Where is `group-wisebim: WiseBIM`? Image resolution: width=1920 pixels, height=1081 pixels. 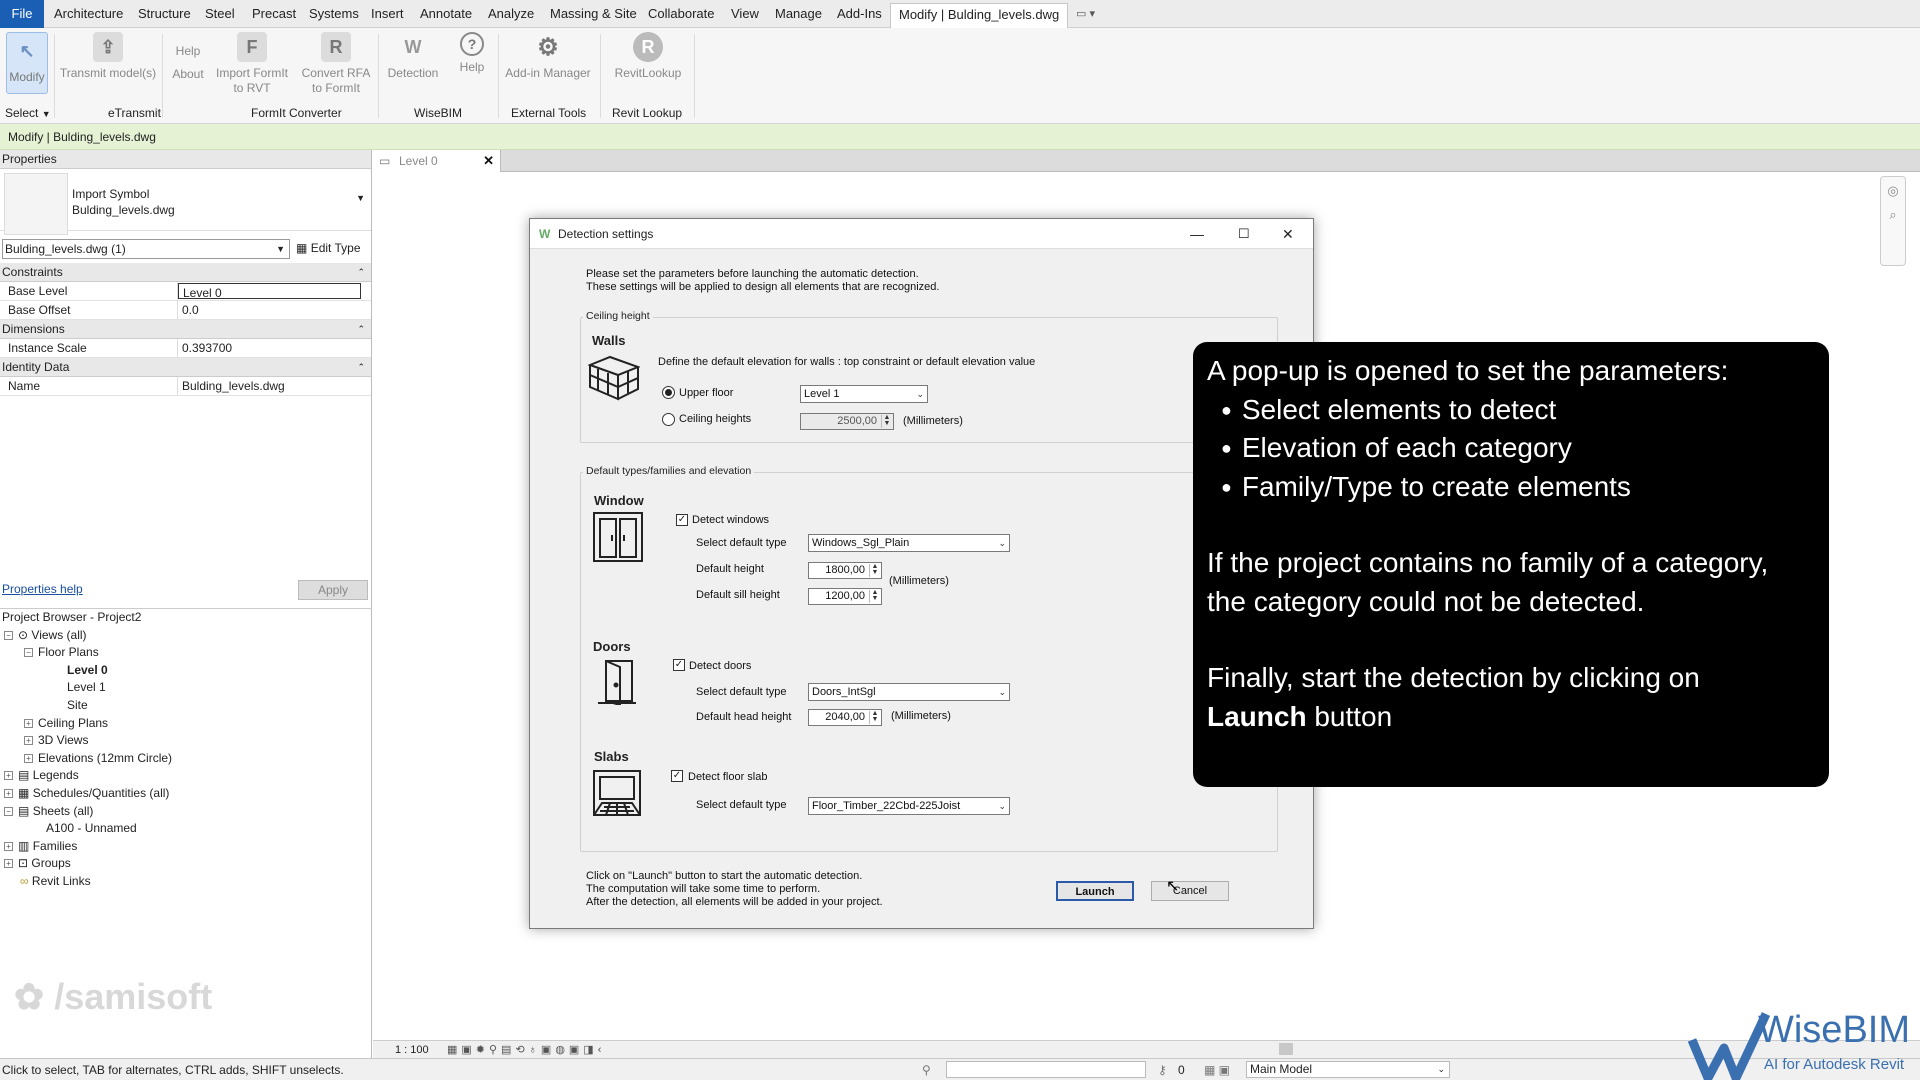 group-wisebim: WiseBIM is located at coordinates (438, 113).